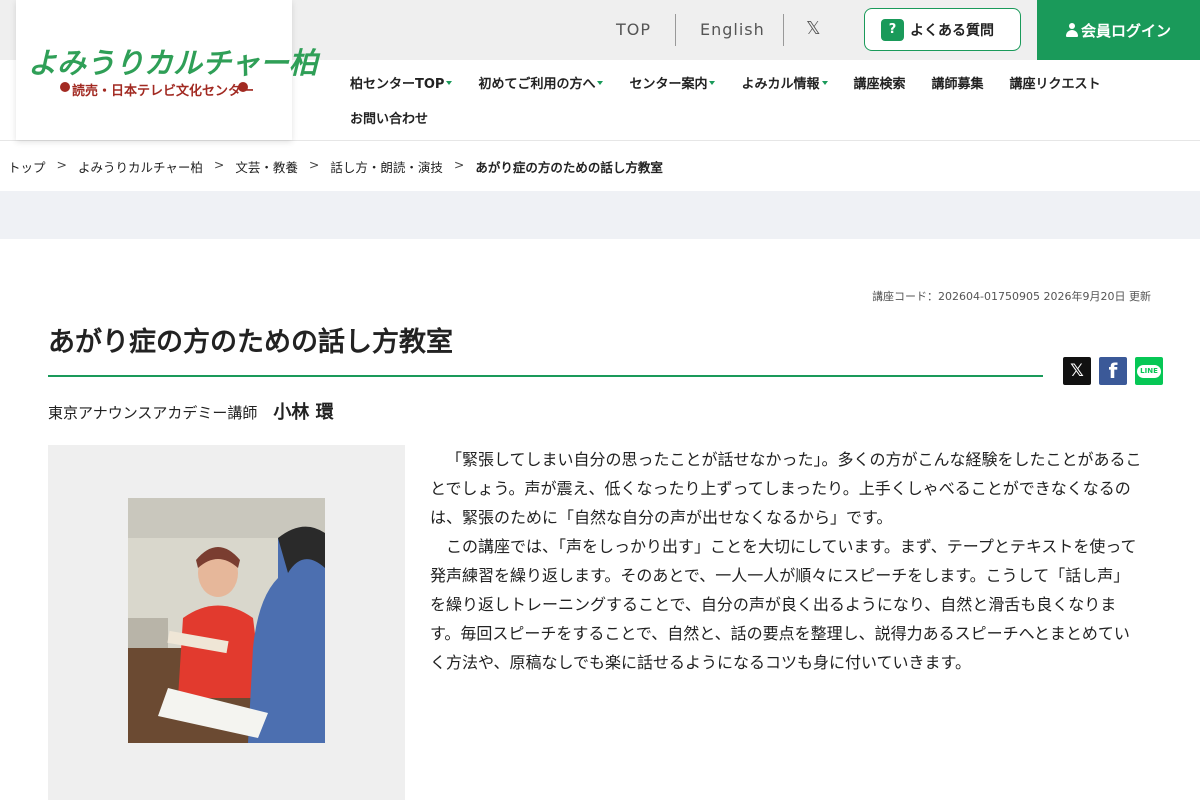 The height and width of the screenshot is (800, 1200). I want to click on nav-item-contact: お問い合わせ, so click(389, 117).